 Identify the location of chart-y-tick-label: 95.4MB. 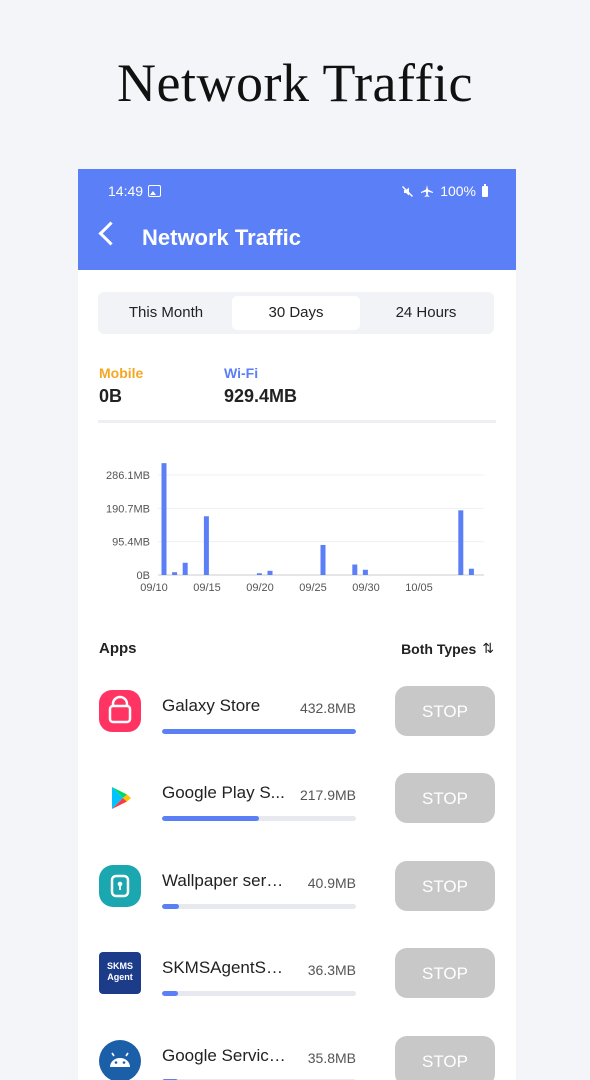
(131, 543).